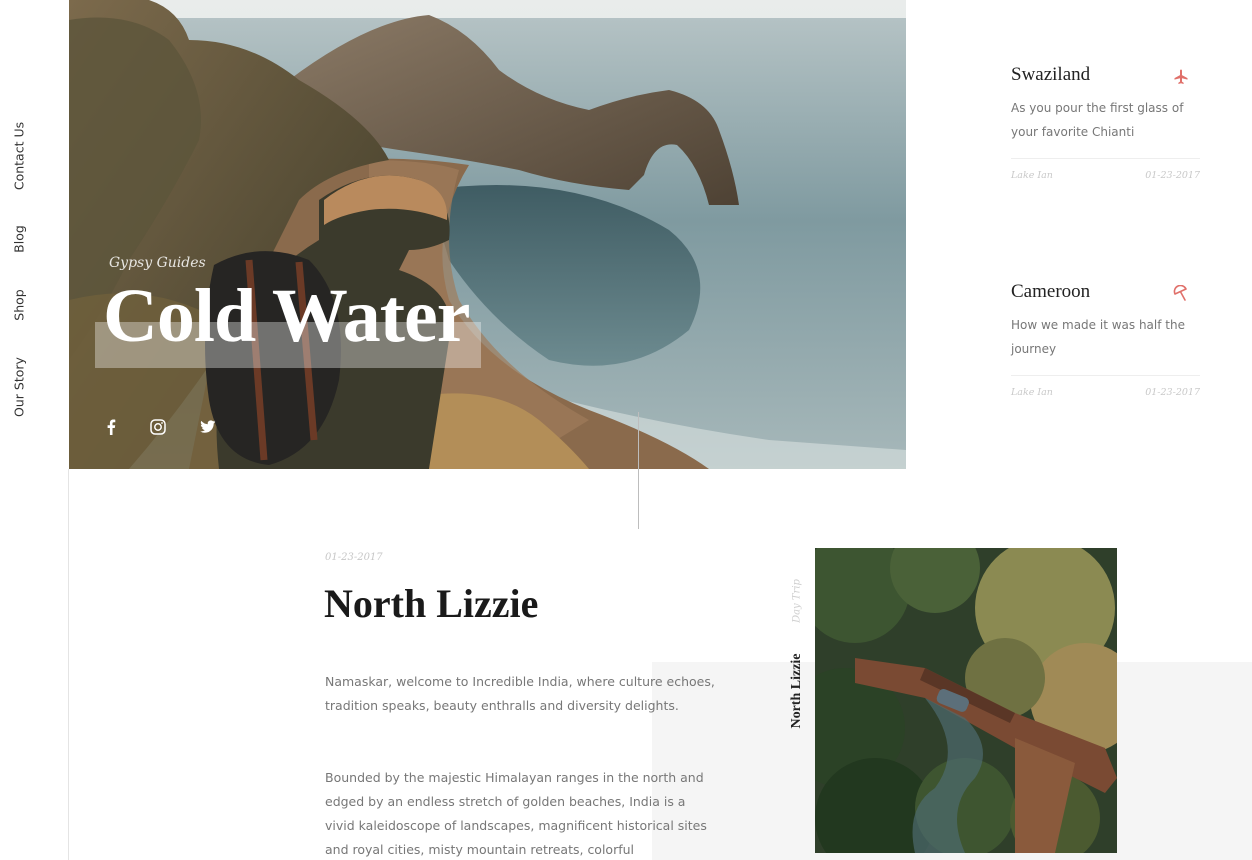  I want to click on category-label: Day Trip, so click(797, 601).